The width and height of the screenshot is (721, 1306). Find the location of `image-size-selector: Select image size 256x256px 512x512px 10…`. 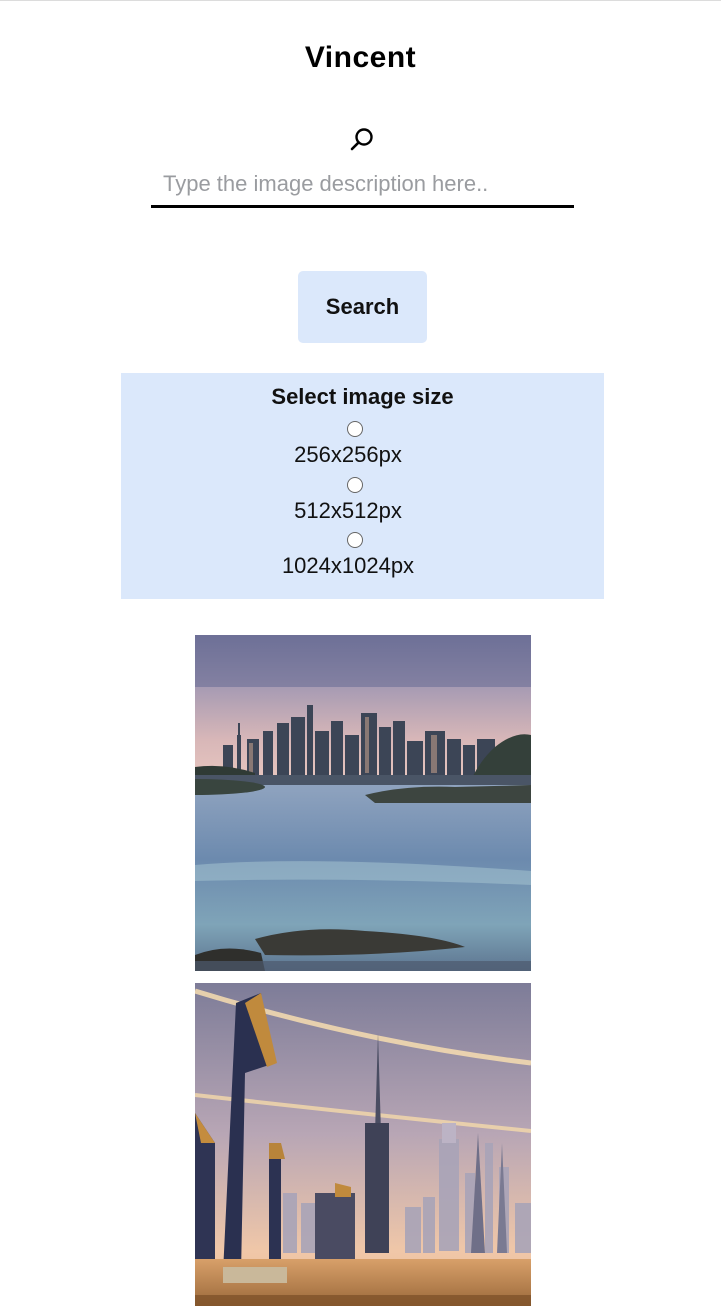

image-size-selector: Select image size 256x256px 512x512px 10… is located at coordinates (362, 486).